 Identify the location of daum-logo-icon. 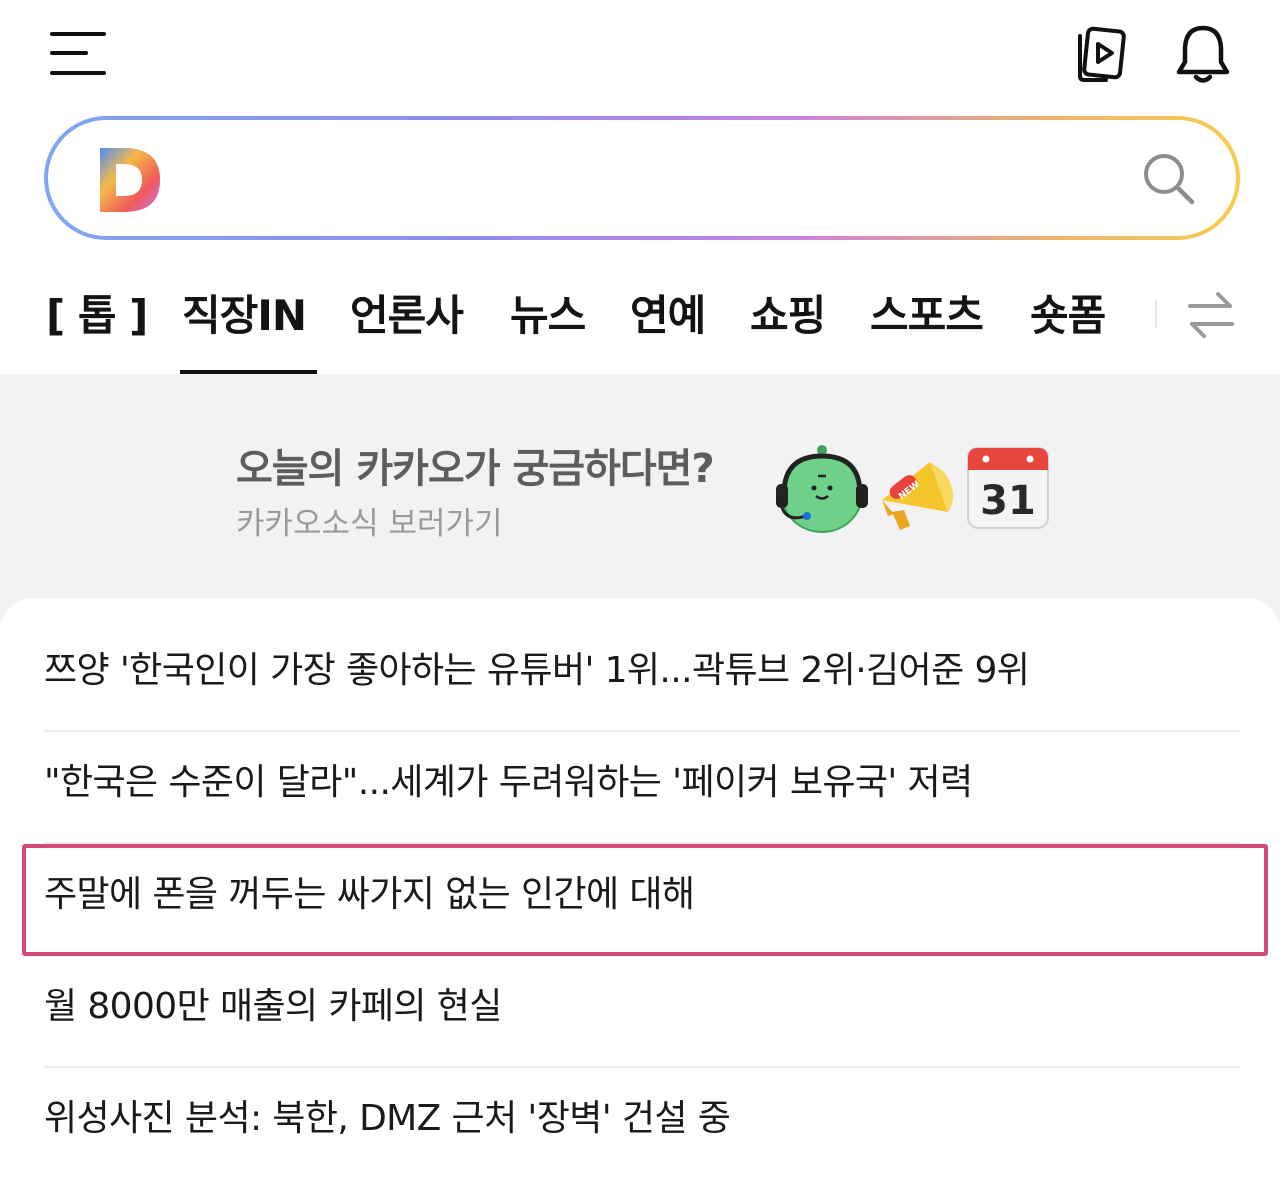
(130, 180).